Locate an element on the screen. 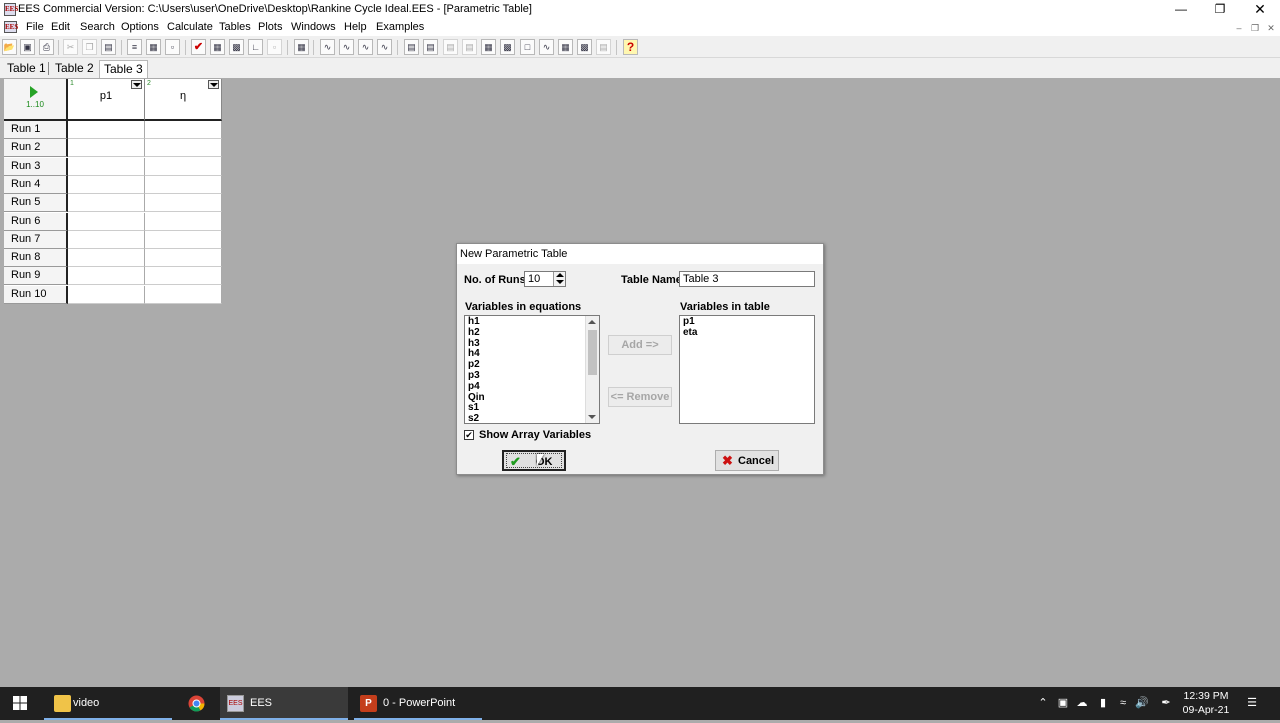 The width and height of the screenshot is (1280, 723). run-table-corner: 1..10 is located at coordinates (36, 100).